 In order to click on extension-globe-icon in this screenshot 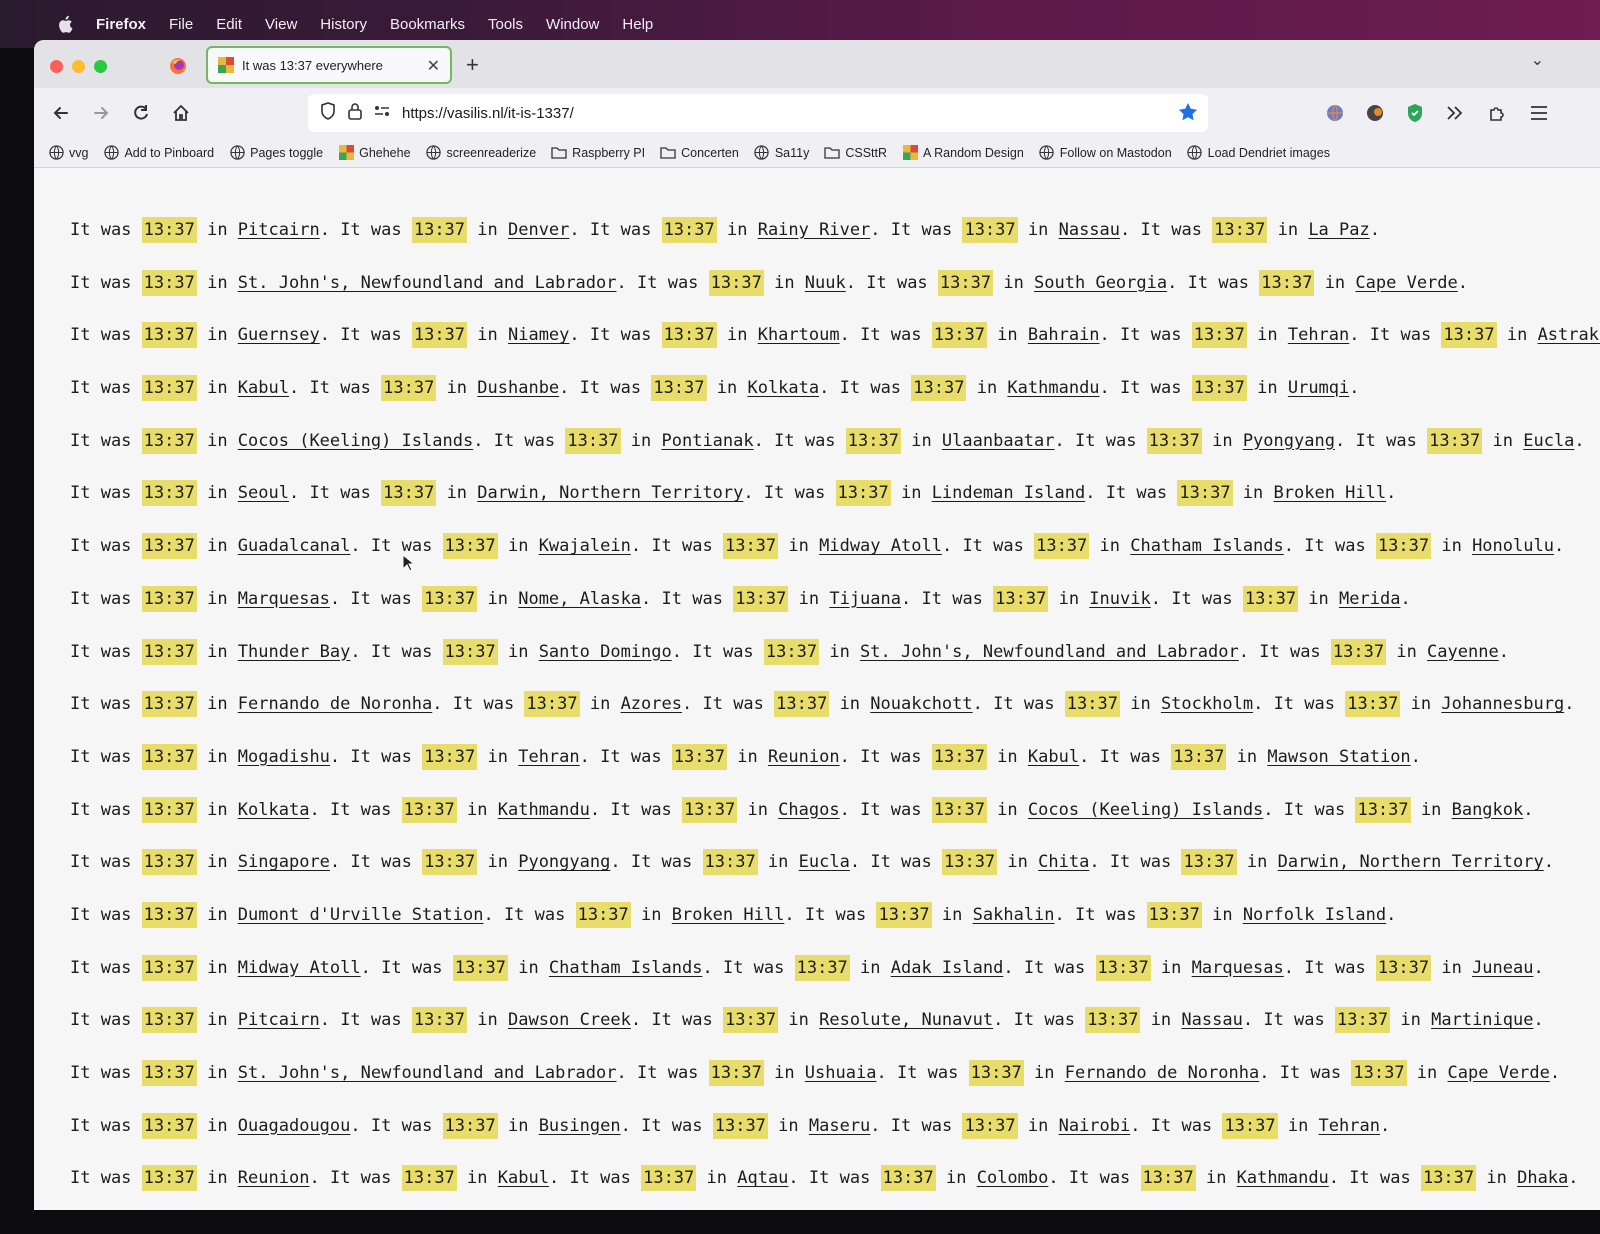, I will do `click(1335, 113)`.